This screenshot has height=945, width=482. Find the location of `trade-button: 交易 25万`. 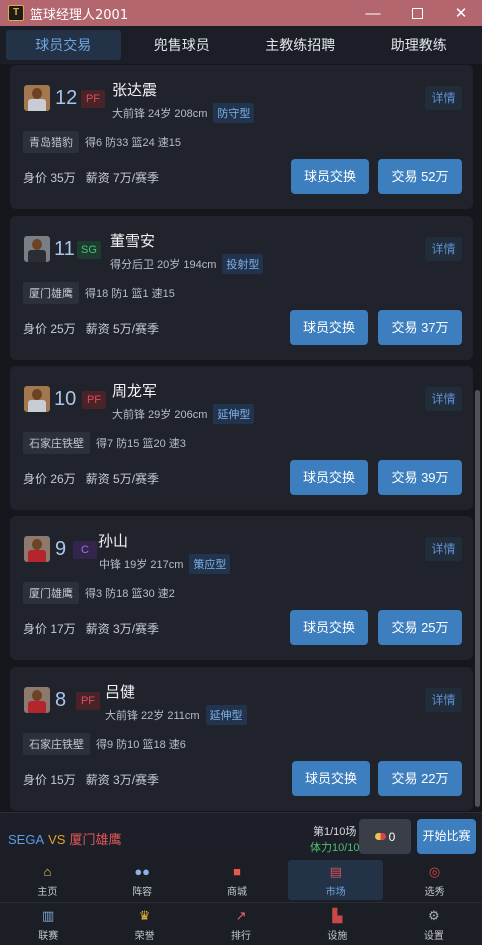

trade-button: 交易 25万 is located at coordinates (420, 627).